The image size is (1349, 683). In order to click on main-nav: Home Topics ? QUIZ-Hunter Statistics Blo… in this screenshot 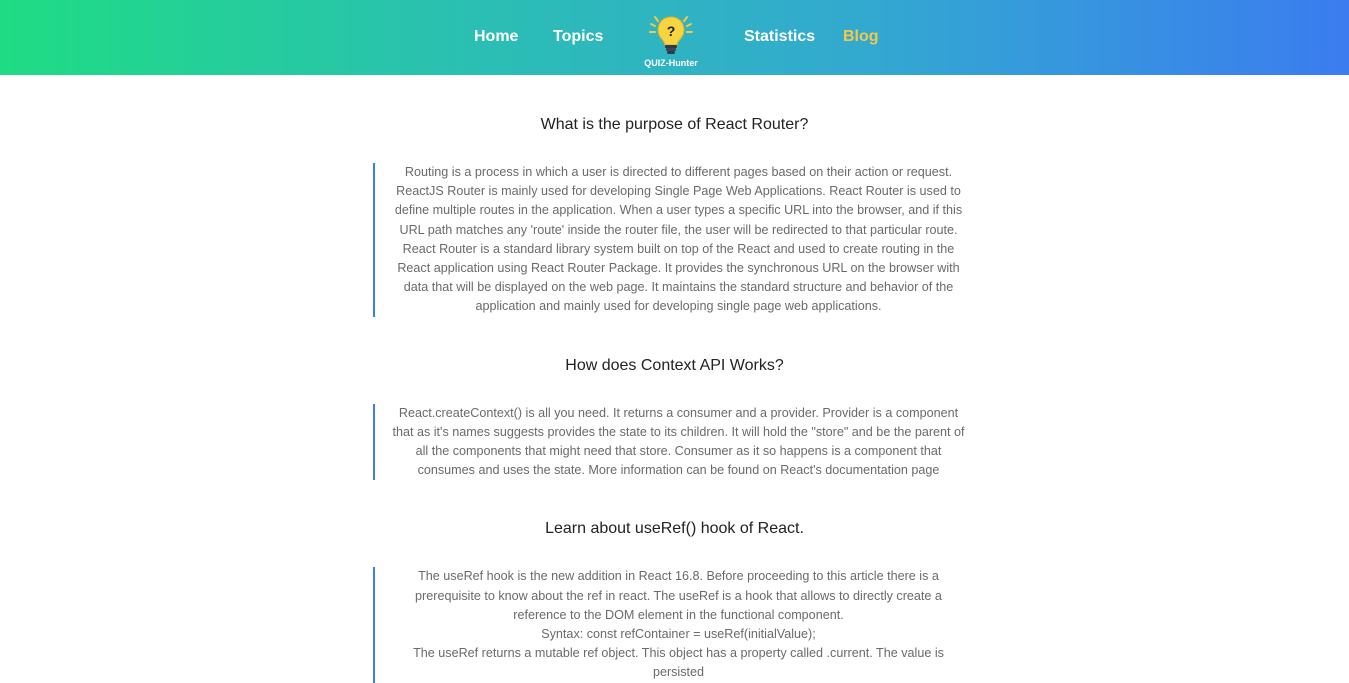, I will do `click(674, 37)`.